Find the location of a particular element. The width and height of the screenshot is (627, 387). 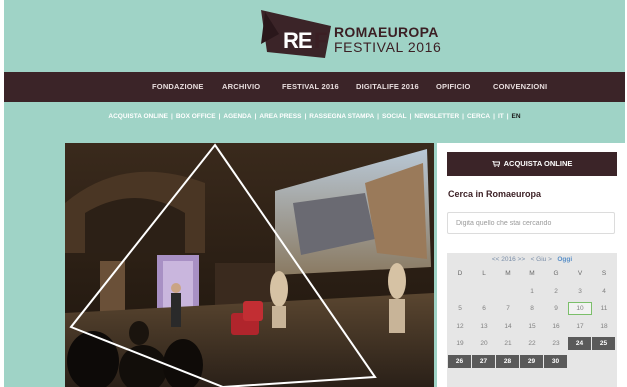

calendar-day: 24 is located at coordinates (580, 344).